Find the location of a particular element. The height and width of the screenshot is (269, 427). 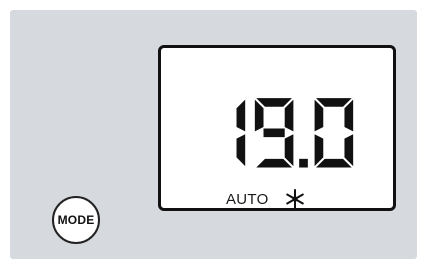

temperature-readout is located at coordinates (295, 133).